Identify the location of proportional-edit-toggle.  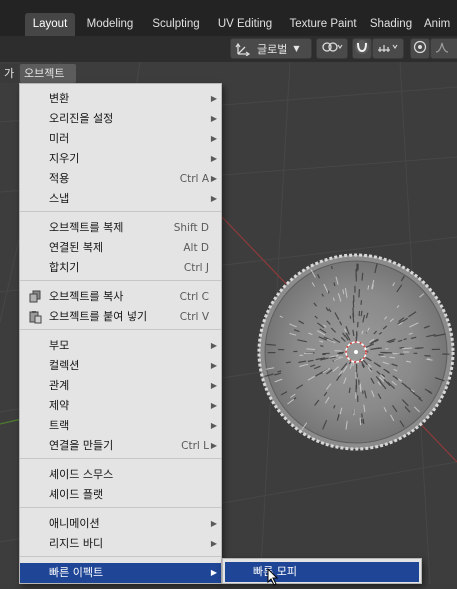
(420, 48).